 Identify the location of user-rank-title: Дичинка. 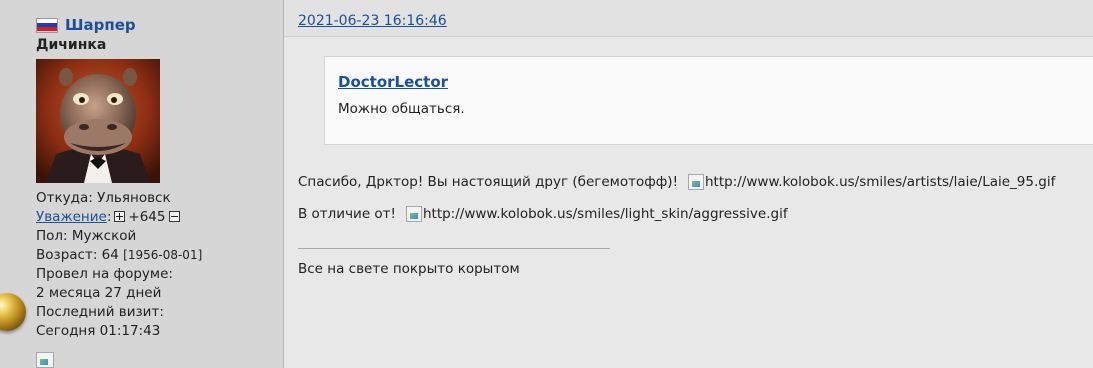
(71, 45).